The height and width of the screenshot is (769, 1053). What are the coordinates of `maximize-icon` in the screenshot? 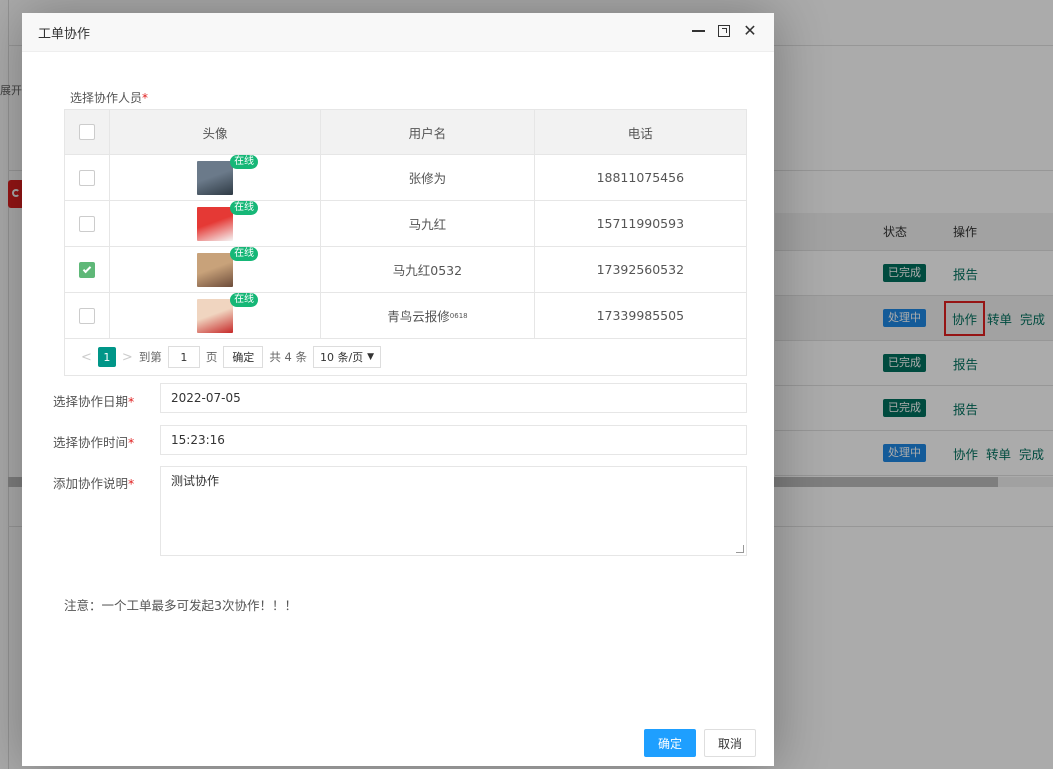 It's located at (724, 31).